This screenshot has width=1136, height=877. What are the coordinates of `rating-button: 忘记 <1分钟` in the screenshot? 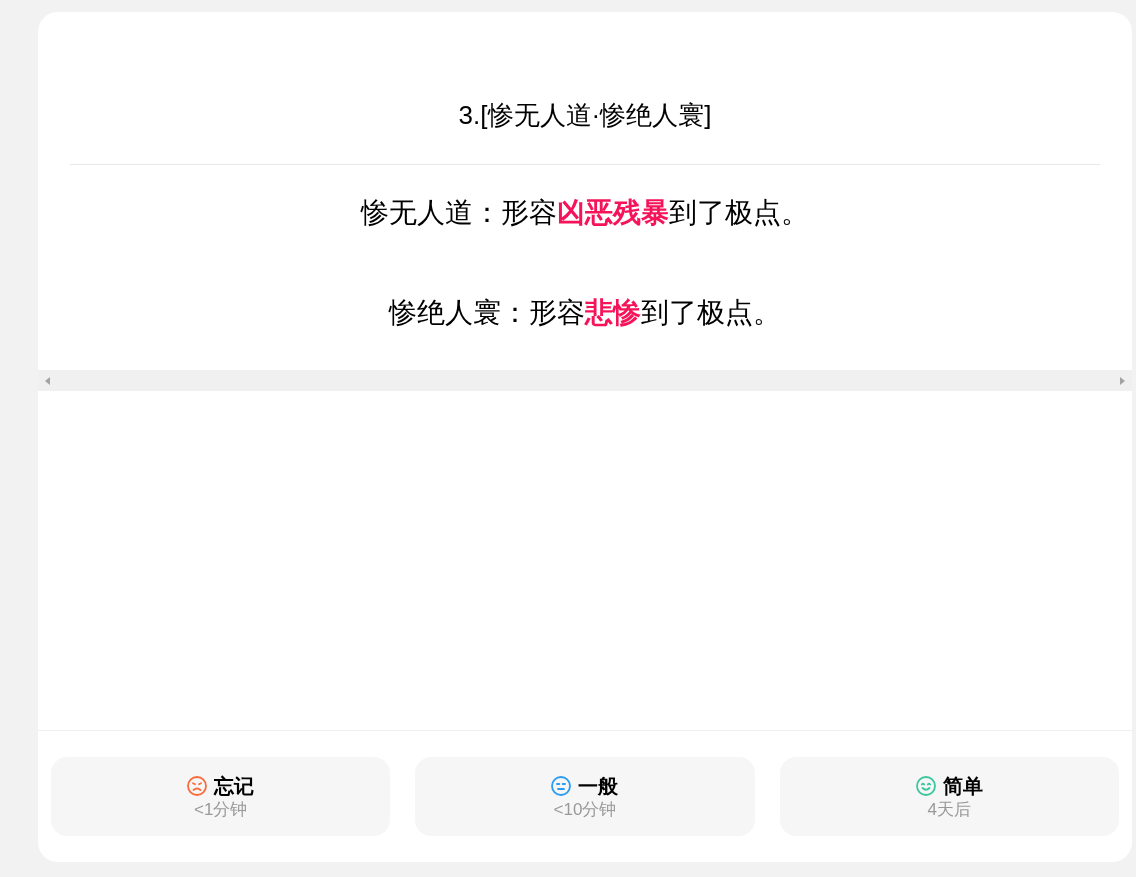 It's located at (221, 796).